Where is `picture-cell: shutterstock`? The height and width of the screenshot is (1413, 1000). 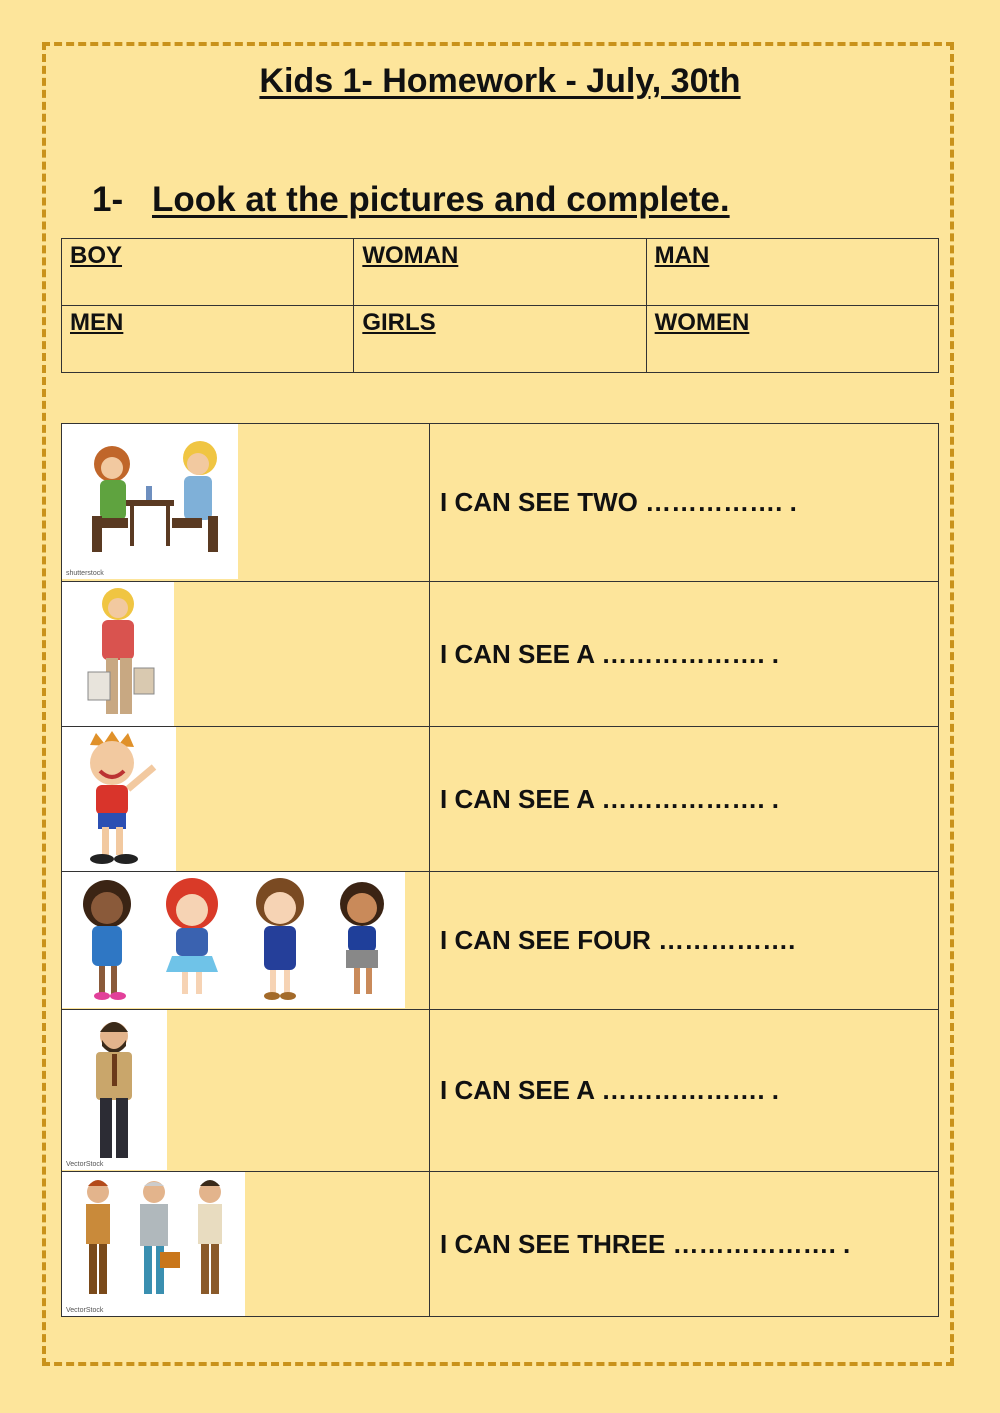 picture-cell: shutterstock is located at coordinates (245, 502).